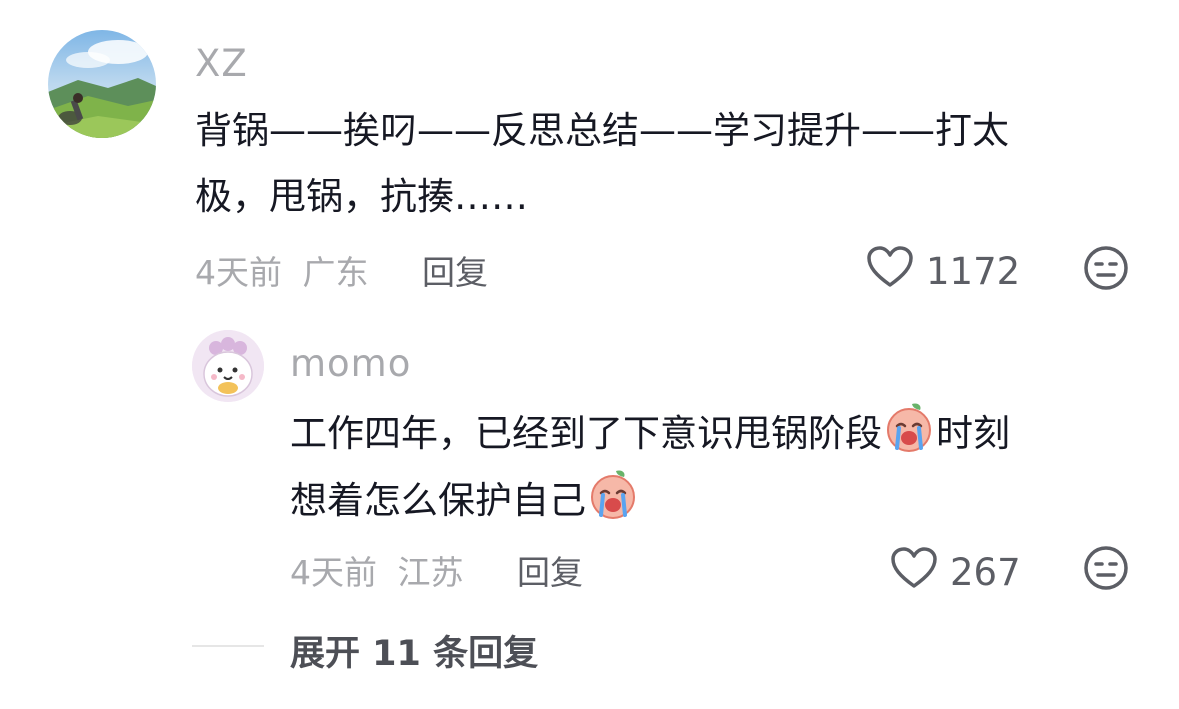 The height and width of the screenshot is (709, 1179). I want to click on reply-text: 工作四年，已经到了下意识甩锅阶段 时刻 想着怎么保护自己, so click(720, 467).